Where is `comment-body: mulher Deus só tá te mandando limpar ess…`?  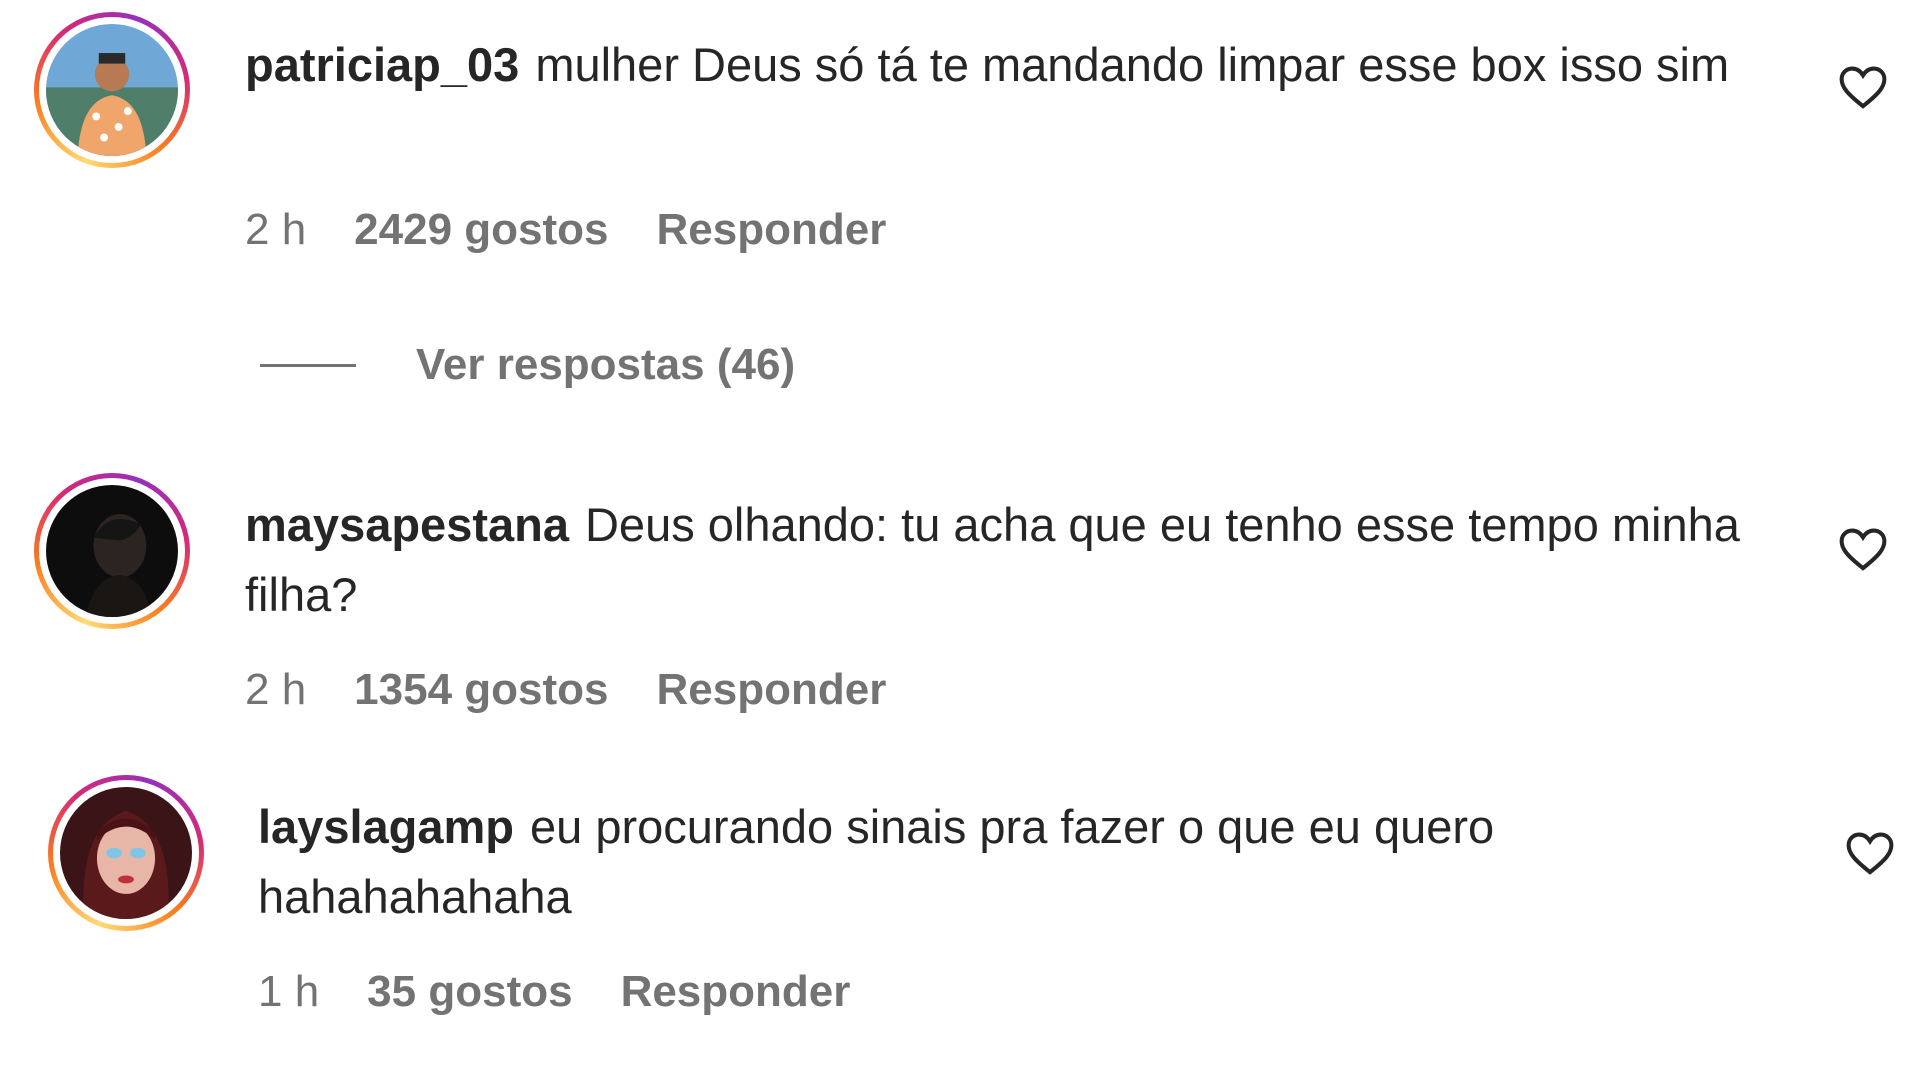
comment-body: mulher Deus só tá te mandando limpar ess… is located at coordinates (1132, 64).